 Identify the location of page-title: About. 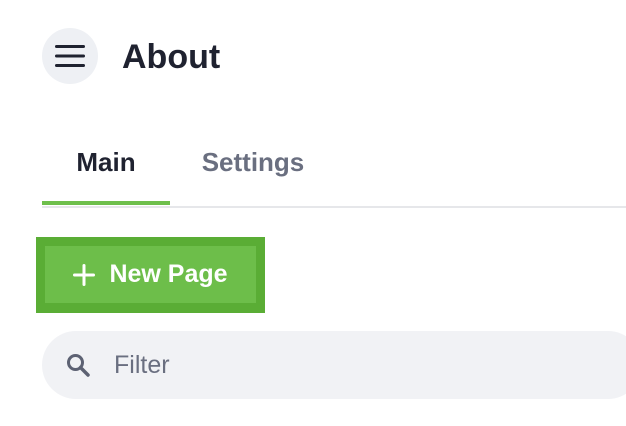
(171, 57).